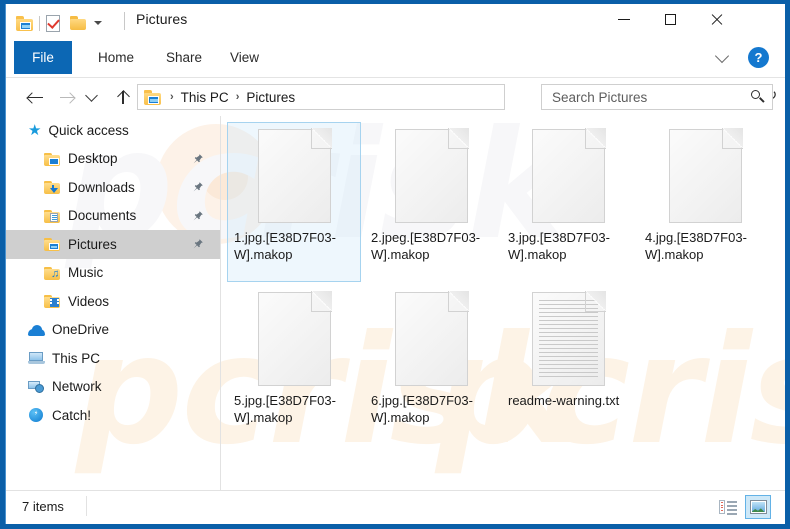 The height and width of the screenshot is (529, 790). I want to click on sidebar-item-pictures: Pictures, so click(113, 244).